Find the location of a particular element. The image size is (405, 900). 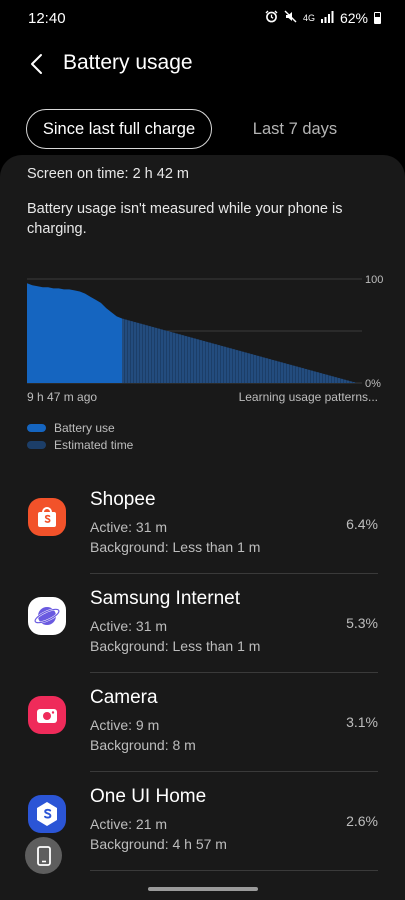

battery-chart-svg: 100 0% is located at coordinates (205, 332).